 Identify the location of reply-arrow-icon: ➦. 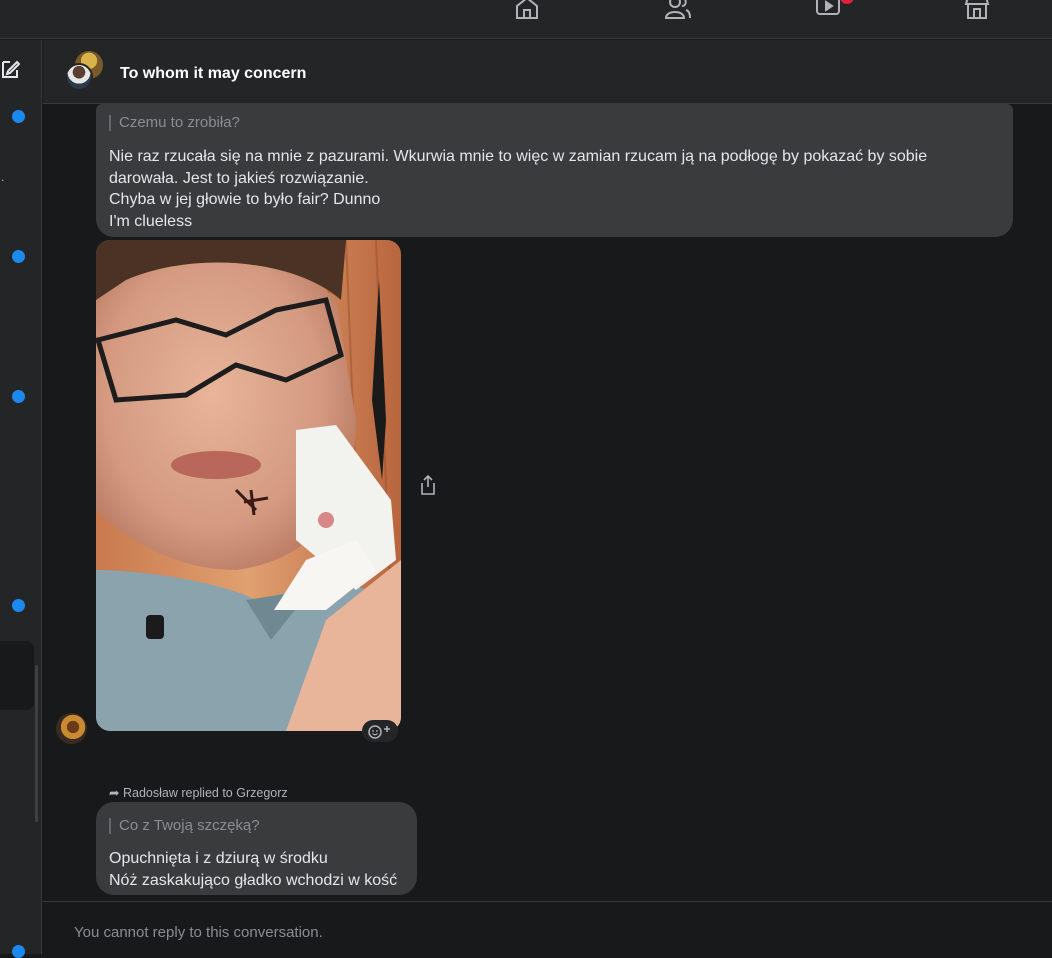
(114, 793).